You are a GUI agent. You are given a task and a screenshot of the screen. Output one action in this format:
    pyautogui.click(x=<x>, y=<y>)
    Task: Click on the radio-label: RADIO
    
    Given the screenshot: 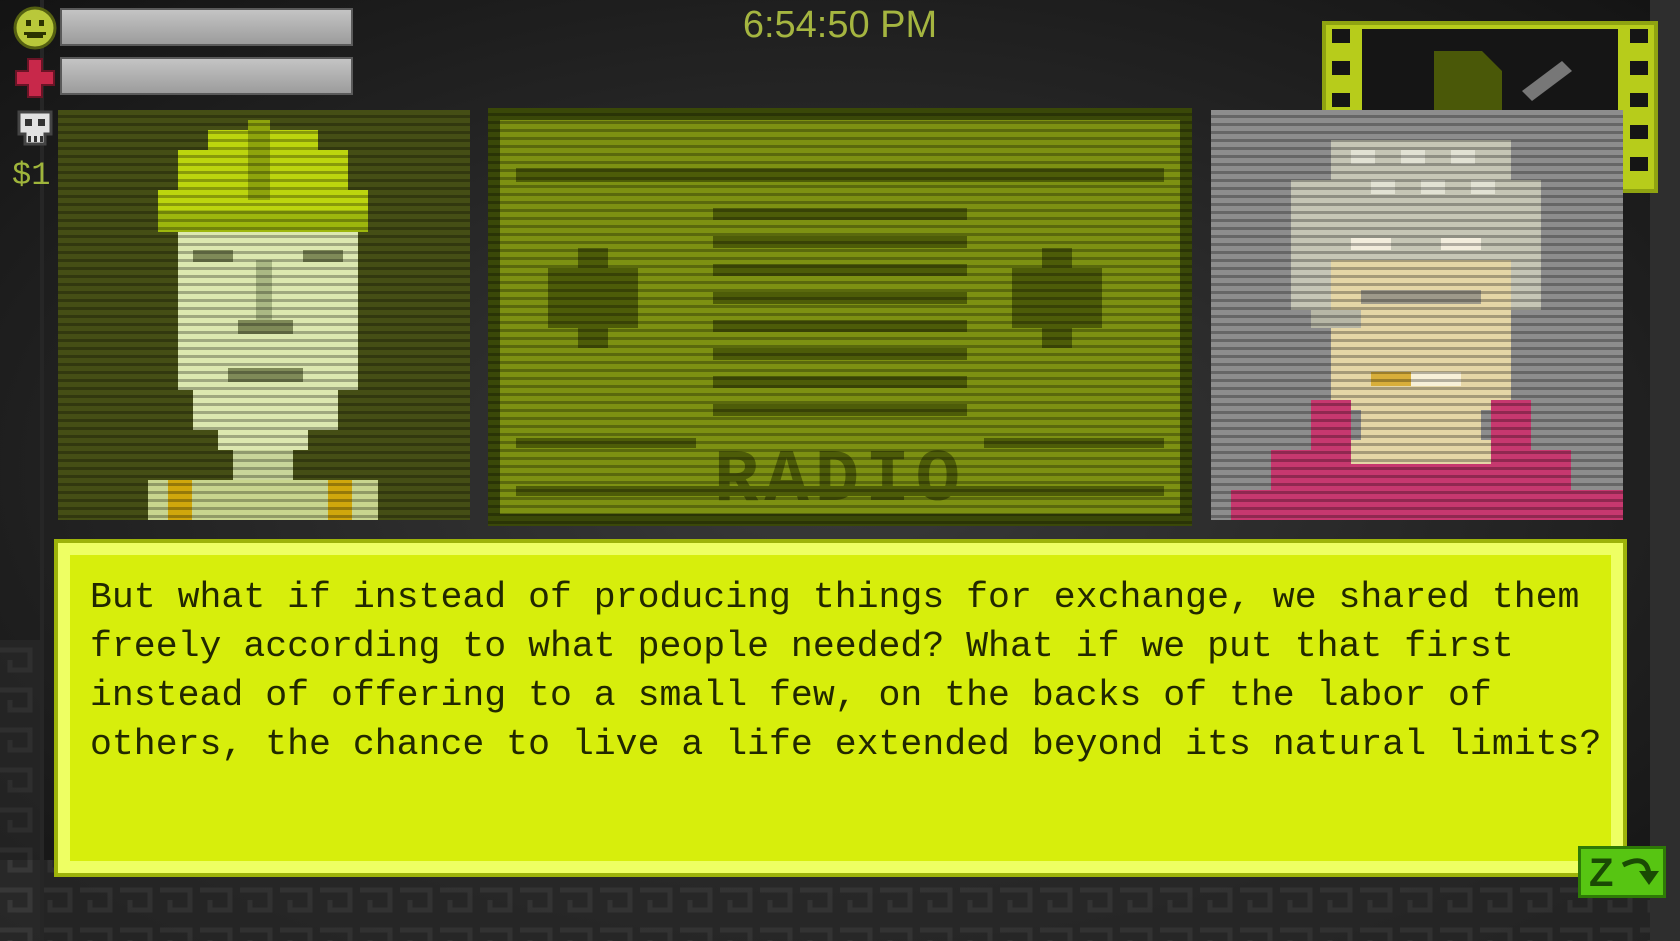 What is the action you would take?
    pyautogui.click(x=840, y=481)
    